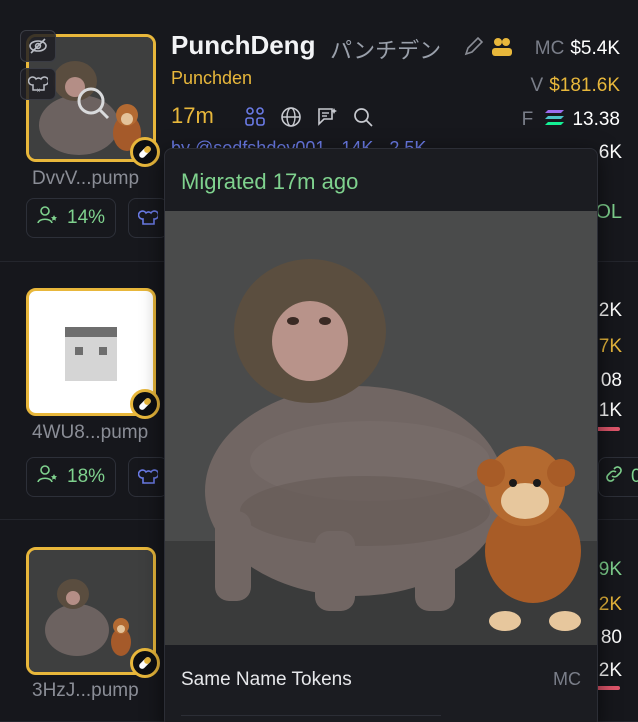  What do you see at coordinates (473, 49) in the screenshot?
I see `pencil-icon` at bounding box center [473, 49].